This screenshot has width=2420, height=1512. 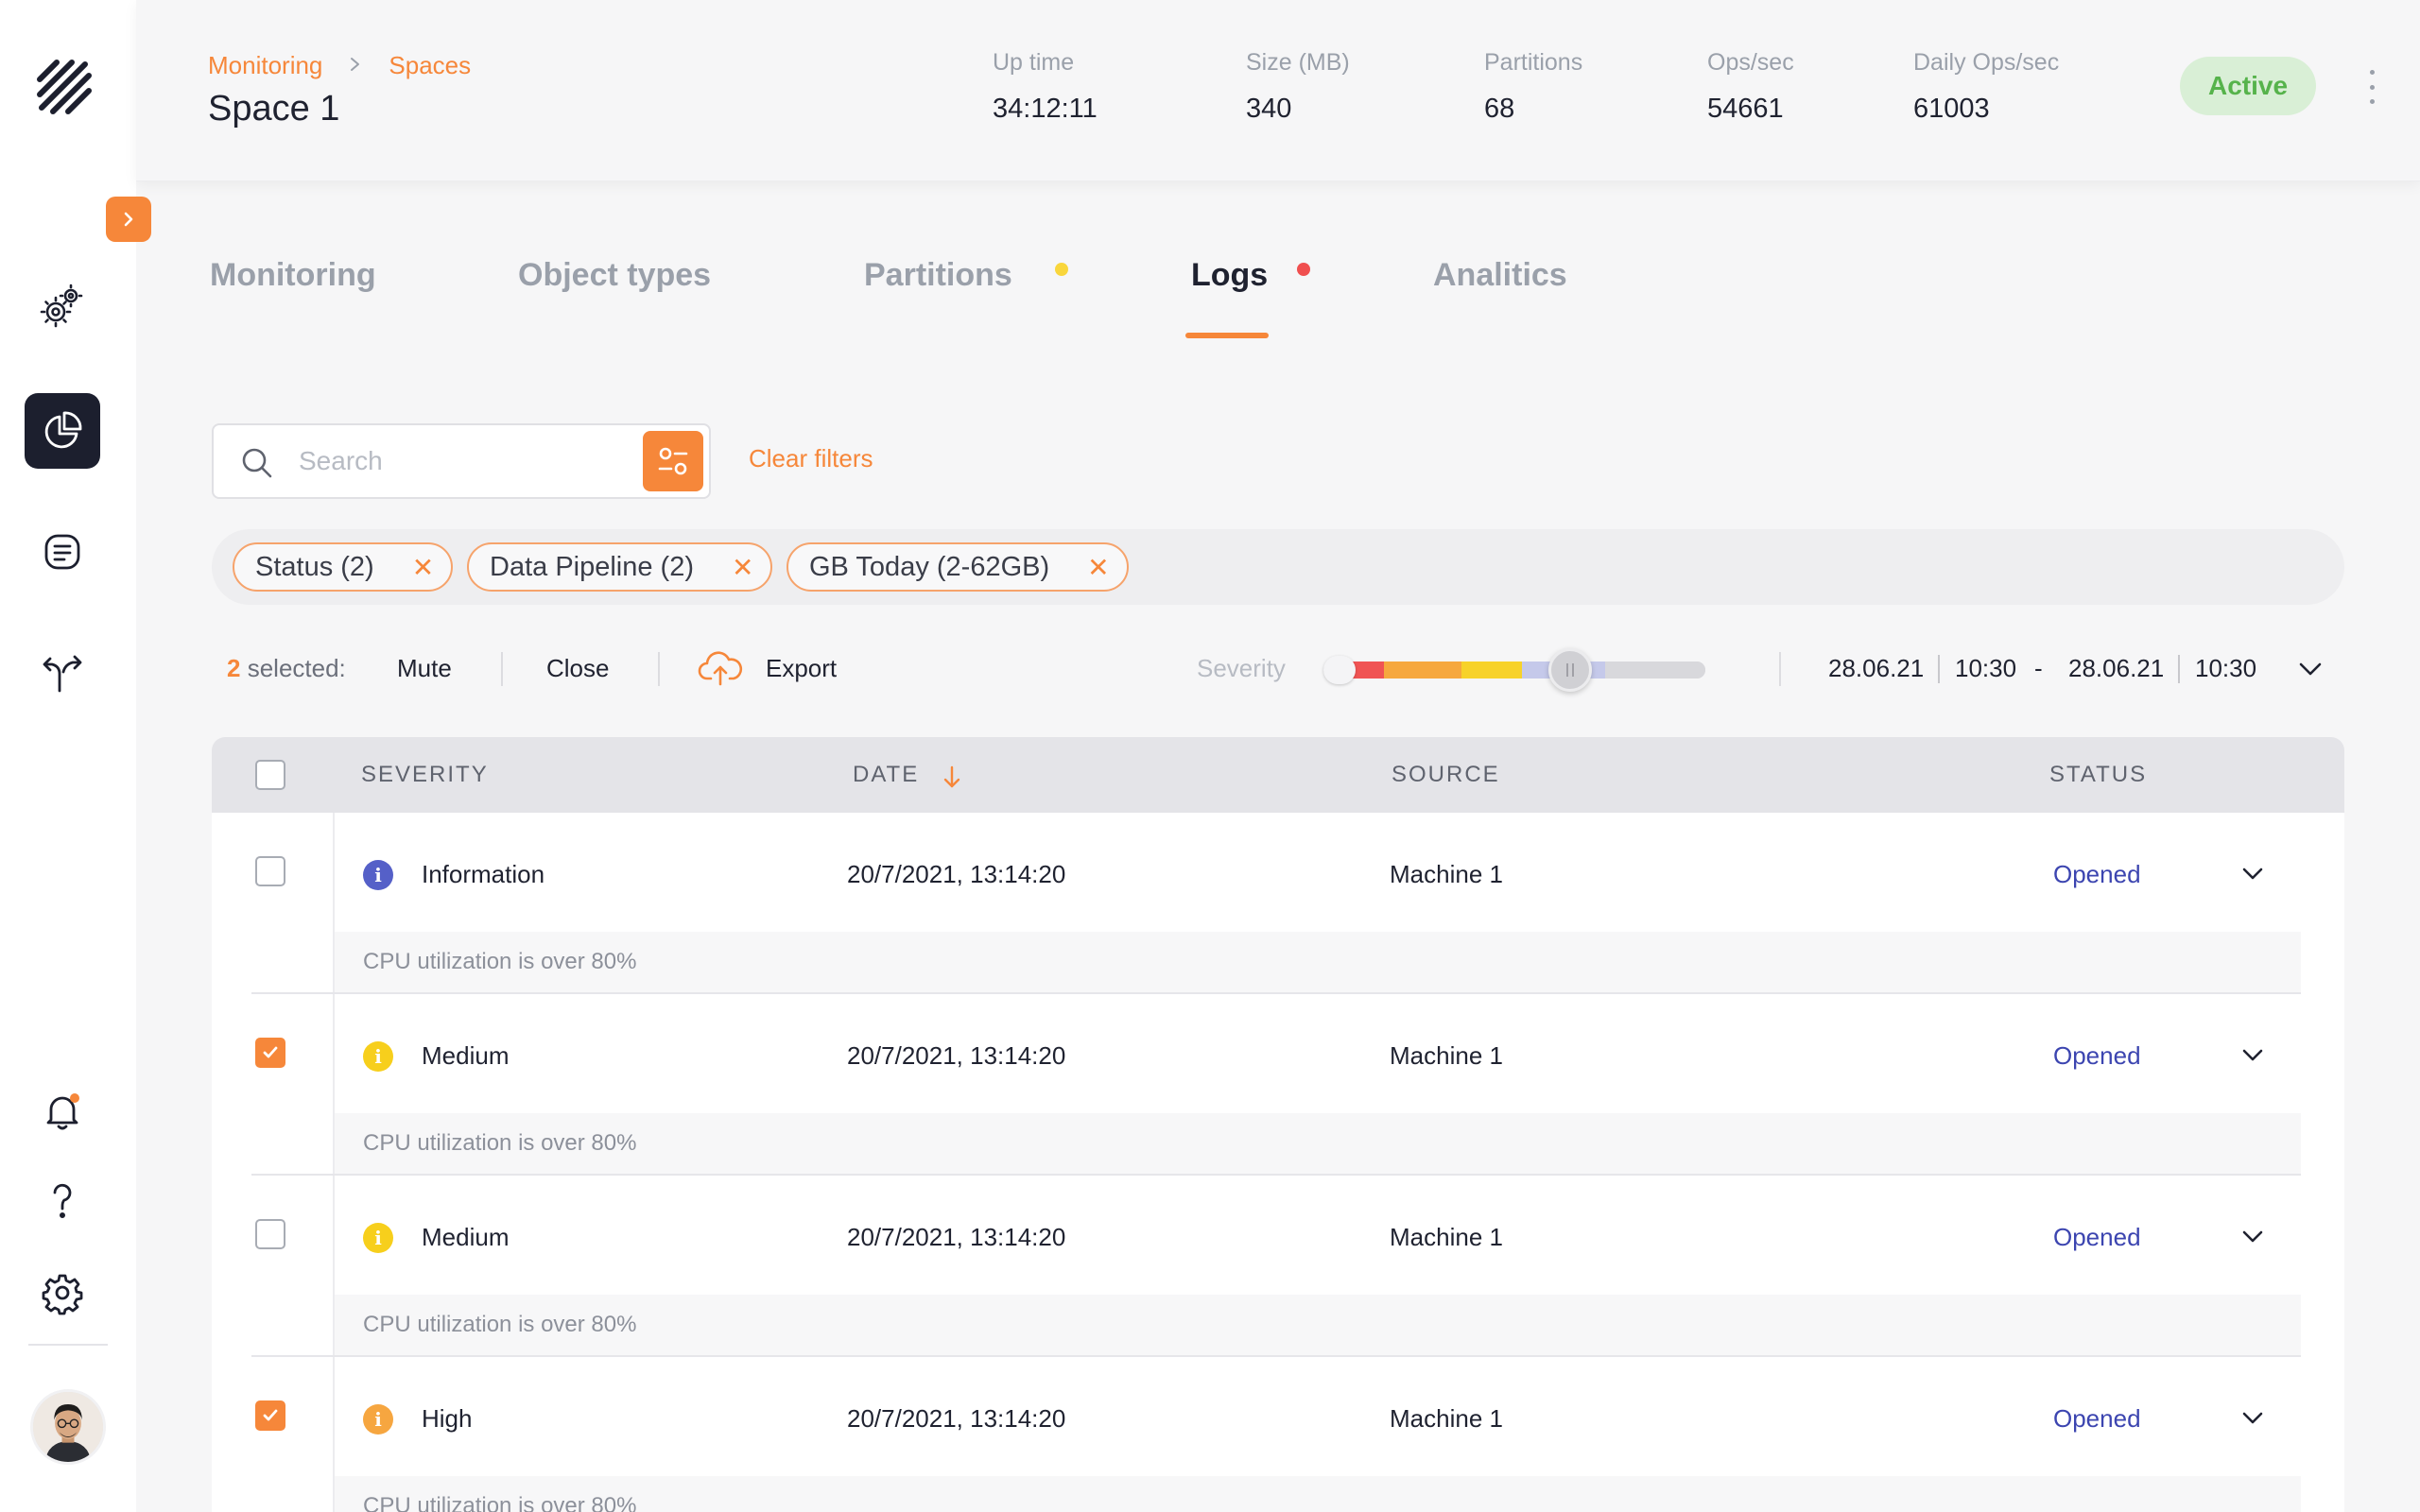 What do you see at coordinates (1500, 275) in the screenshot?
I see `tab-analitics: Analitics` at bounding box center [1500, 275].